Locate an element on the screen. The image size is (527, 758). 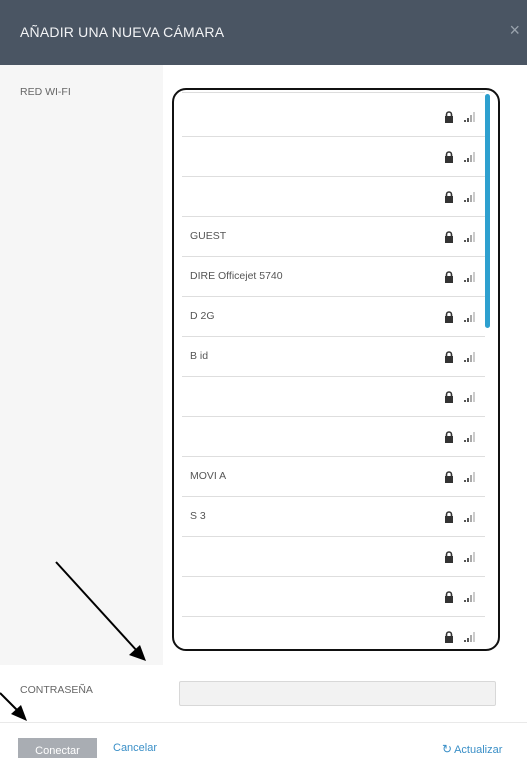
arrow-to-password is located at coordinates (97, 607).